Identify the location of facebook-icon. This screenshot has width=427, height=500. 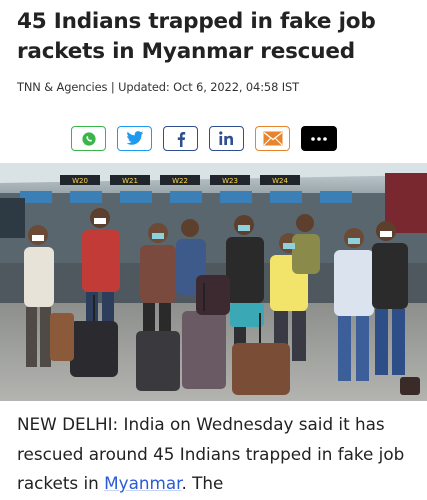
(181, 139).